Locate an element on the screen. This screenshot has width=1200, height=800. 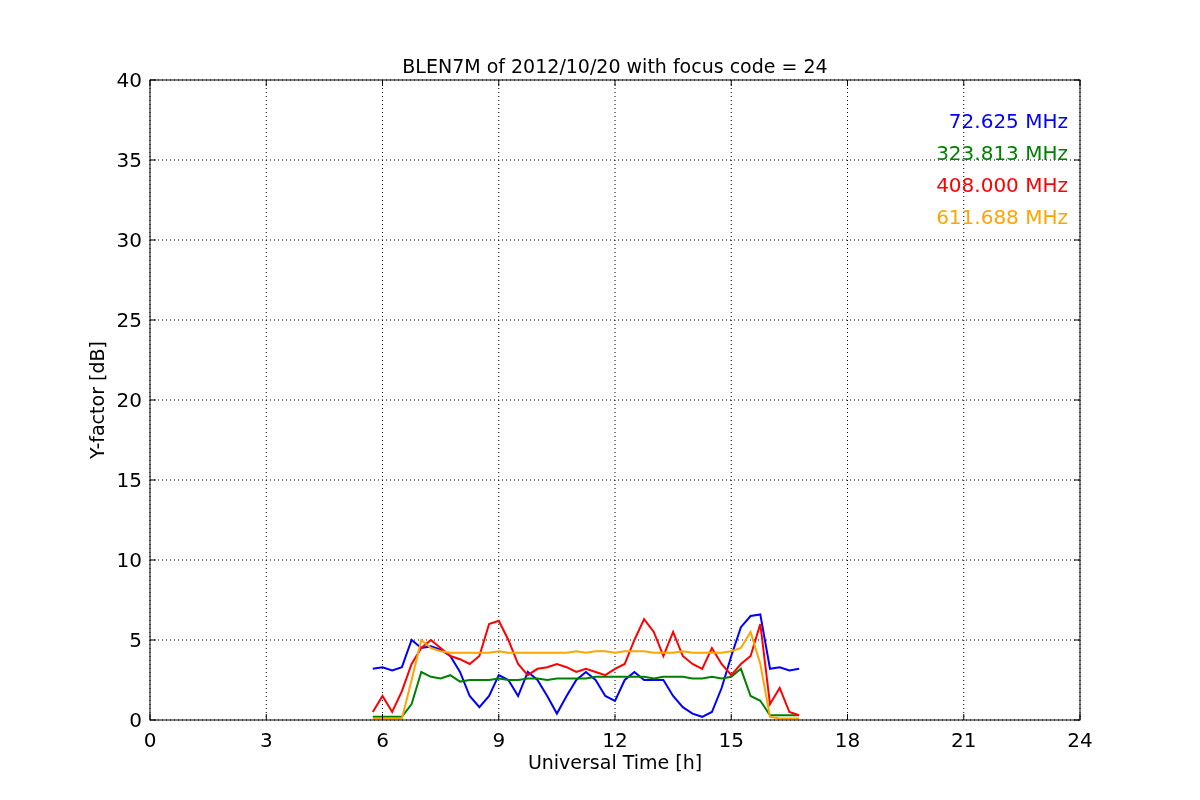
y-tick-label: 40 is located at coordinates (129, 80).